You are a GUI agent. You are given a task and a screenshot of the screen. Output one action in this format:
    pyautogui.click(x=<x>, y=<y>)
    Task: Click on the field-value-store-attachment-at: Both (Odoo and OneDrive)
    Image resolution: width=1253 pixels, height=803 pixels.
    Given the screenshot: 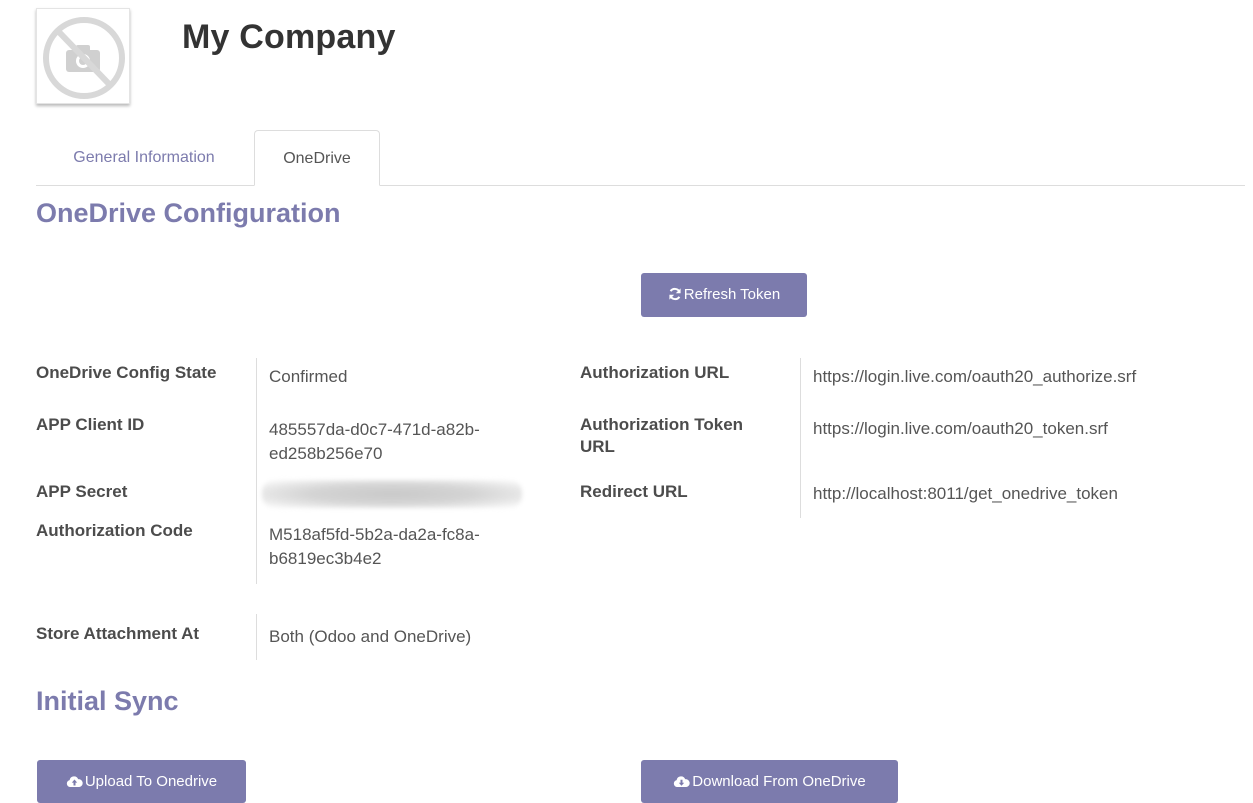 What is the action you would take?
    pyautogui.click(x=370, y=637)
    